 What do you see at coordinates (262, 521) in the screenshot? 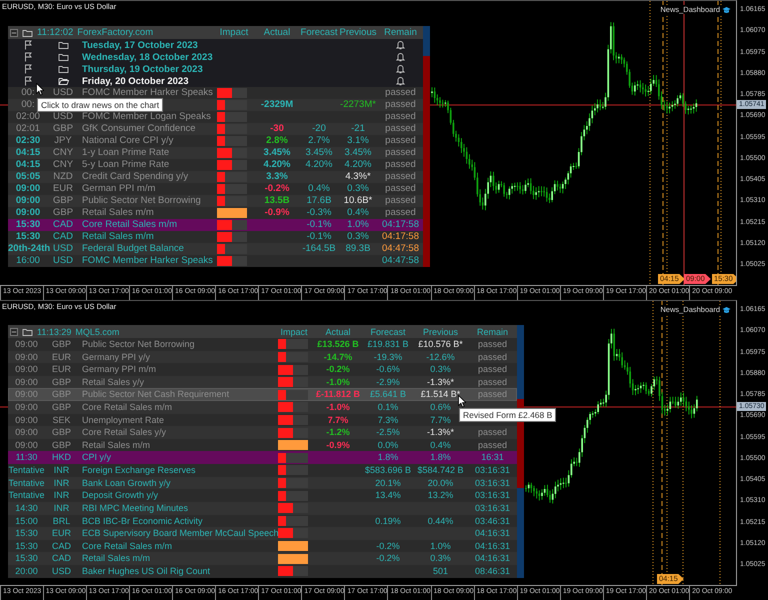
I see `table-row: 15:00 BRL BCB IBC-Br Economic Activity 0.19% 0.44% 03:46:31` at bounding box center [262, 521].